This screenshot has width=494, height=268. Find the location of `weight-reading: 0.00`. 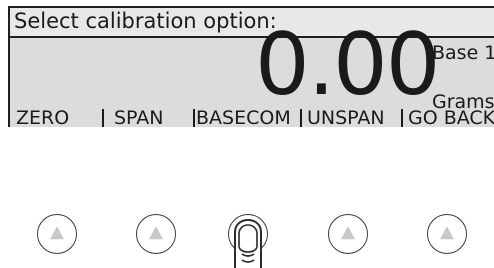

weight-reading: 0.00 is located at coordinates (347, 65).